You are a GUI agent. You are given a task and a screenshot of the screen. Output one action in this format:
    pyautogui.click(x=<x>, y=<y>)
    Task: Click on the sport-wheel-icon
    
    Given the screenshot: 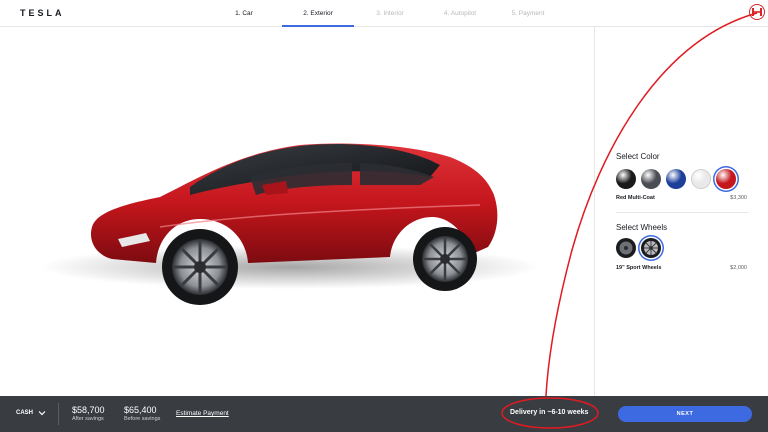 What is the action you would take?
    pyautogui.click(x=651, y=248)
    